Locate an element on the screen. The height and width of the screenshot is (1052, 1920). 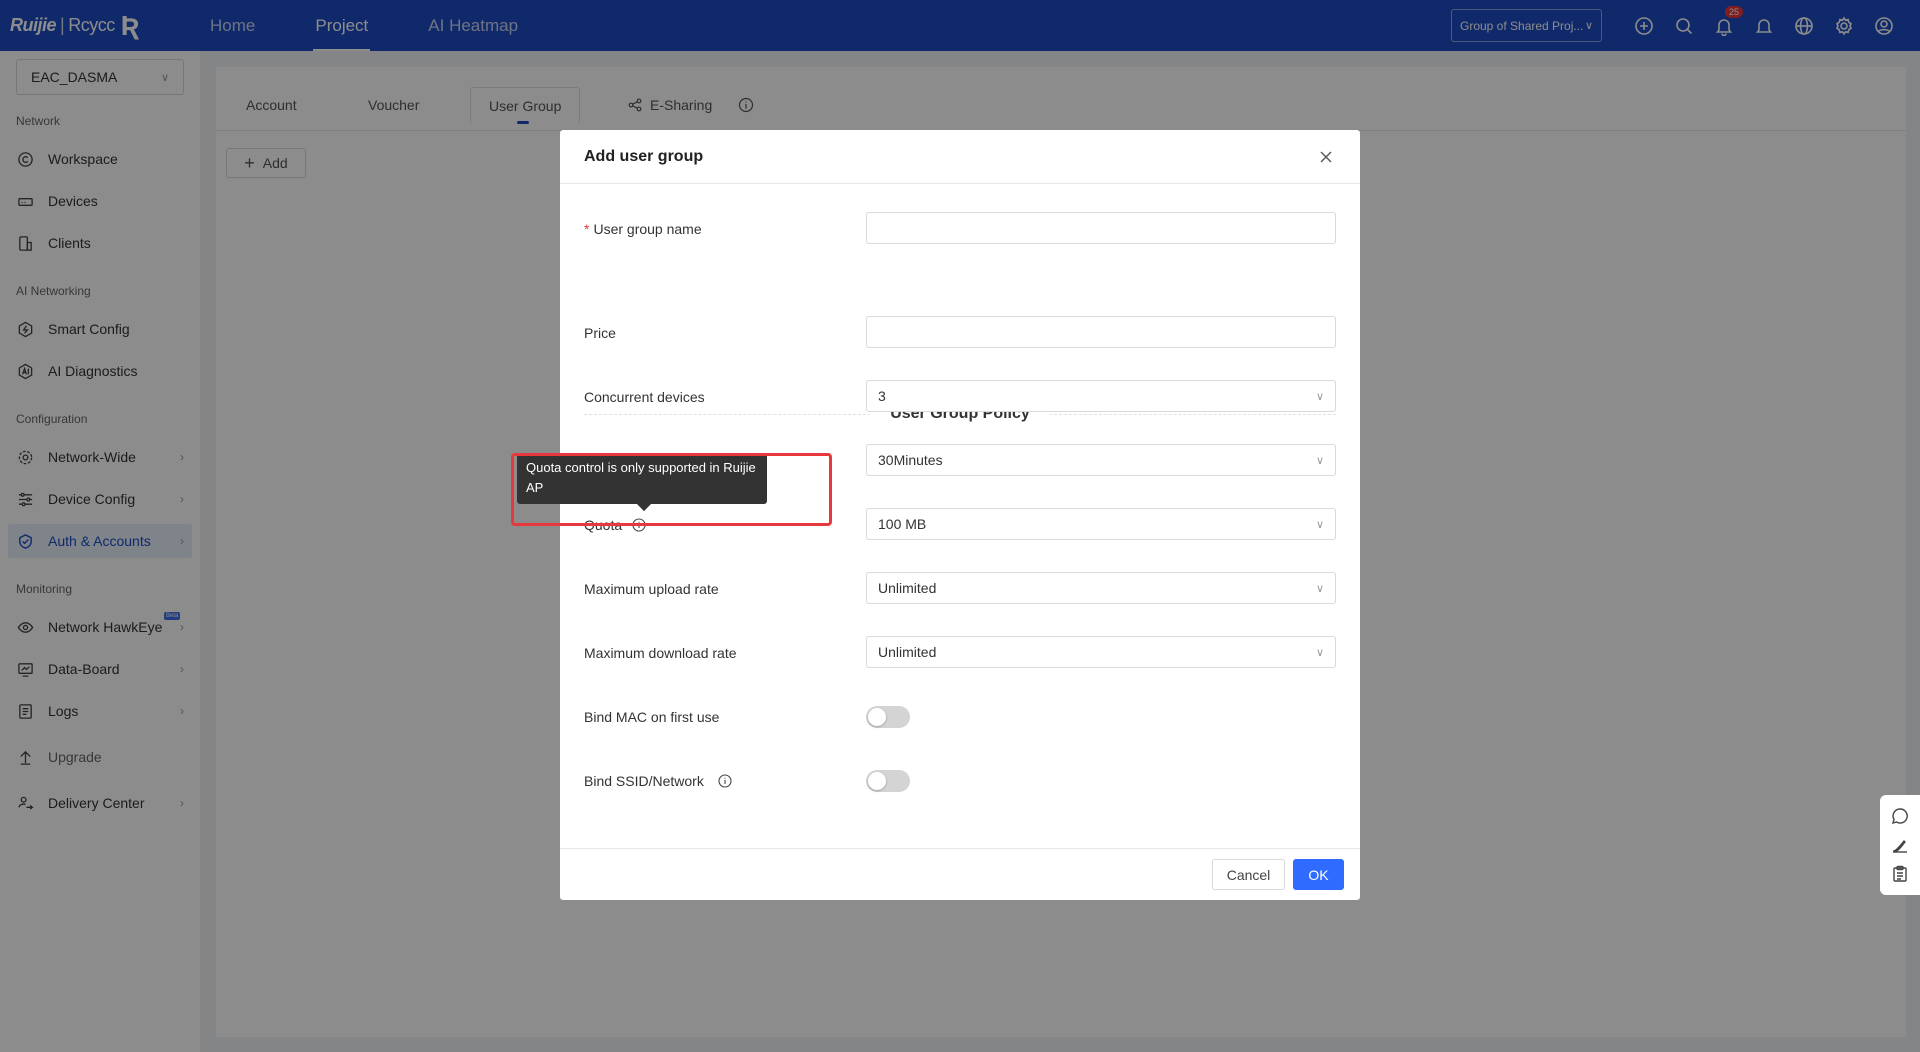
price-input is located at coordinates (1101, 332).